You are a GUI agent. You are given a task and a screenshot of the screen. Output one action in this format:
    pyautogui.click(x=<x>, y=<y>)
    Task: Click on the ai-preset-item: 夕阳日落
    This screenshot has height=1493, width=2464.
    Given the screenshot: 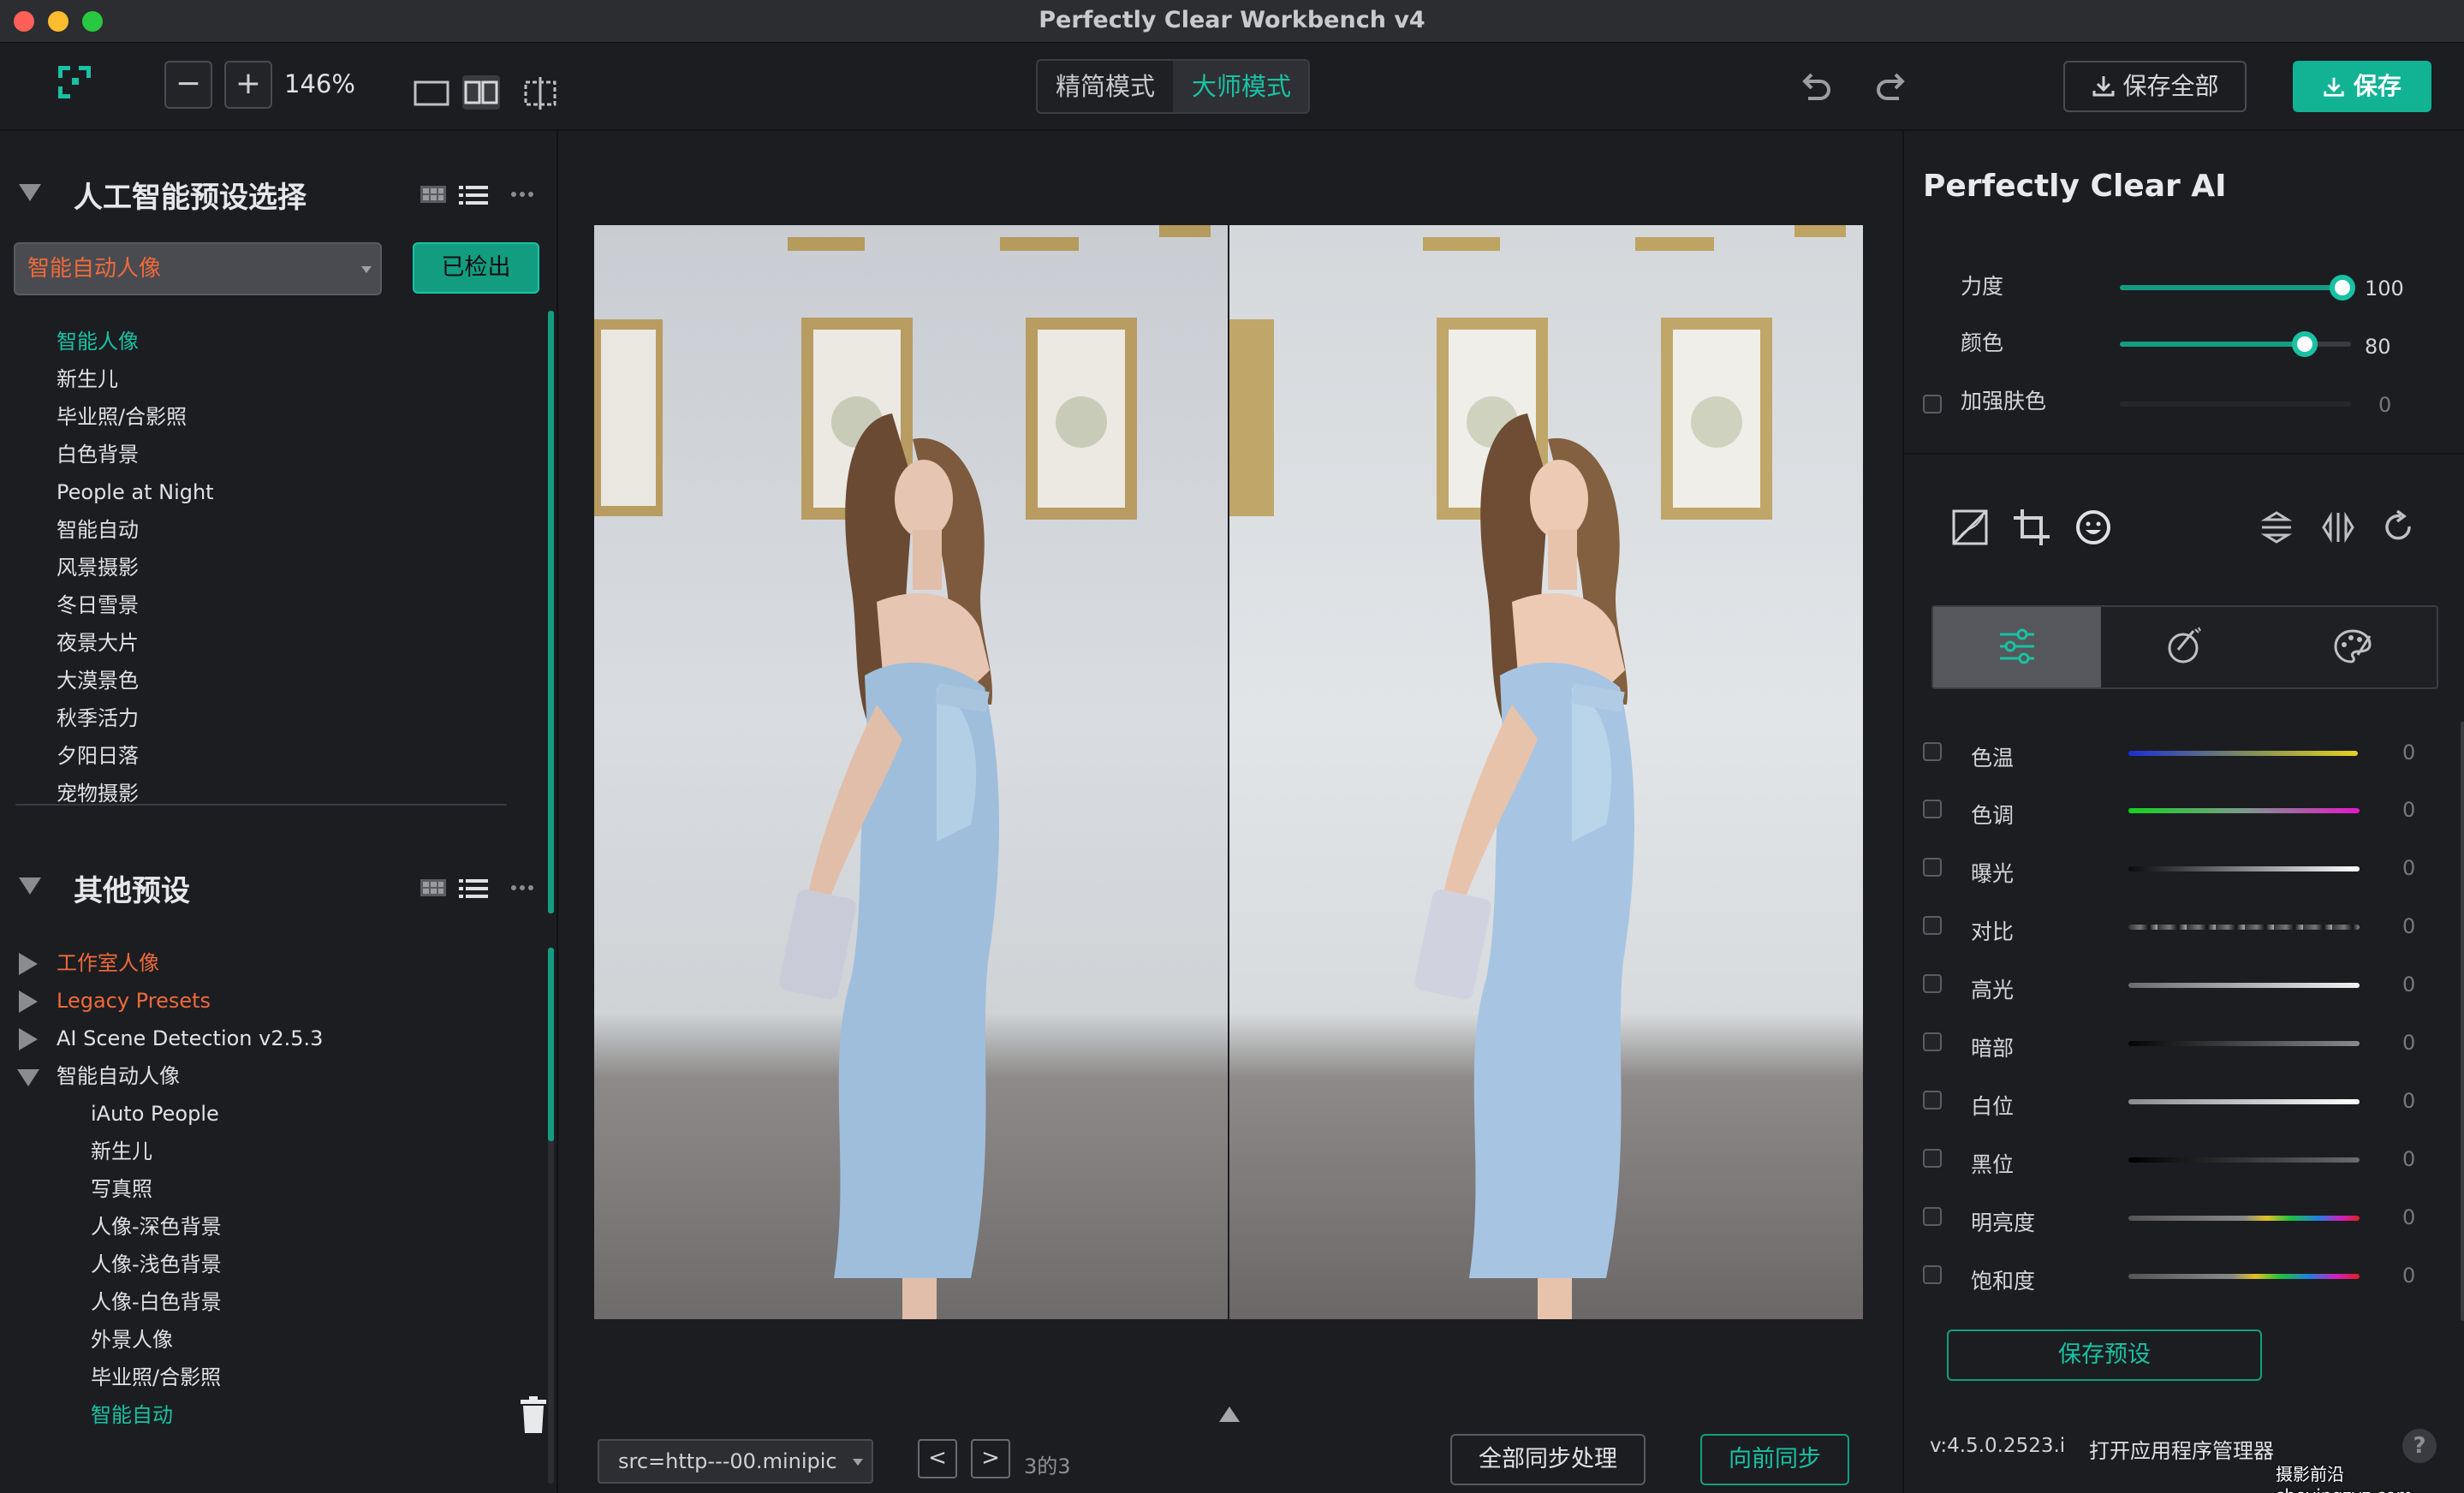 What is the action you would take?
    pyautogui.click(x=279, y=756)
    